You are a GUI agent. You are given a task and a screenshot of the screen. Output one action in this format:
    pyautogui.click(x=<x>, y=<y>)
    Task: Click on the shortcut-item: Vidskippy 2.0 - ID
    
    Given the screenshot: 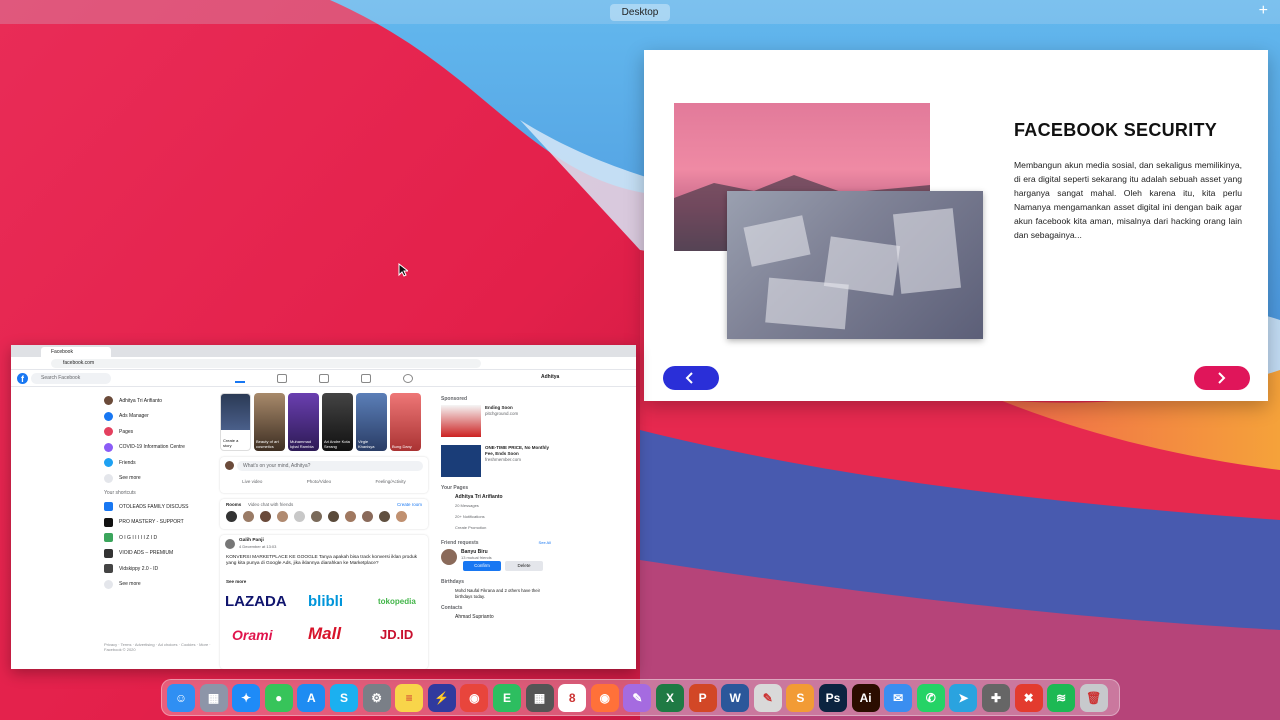 What is the action you would take?
    pyautogui.click(x=161, y=569)
    